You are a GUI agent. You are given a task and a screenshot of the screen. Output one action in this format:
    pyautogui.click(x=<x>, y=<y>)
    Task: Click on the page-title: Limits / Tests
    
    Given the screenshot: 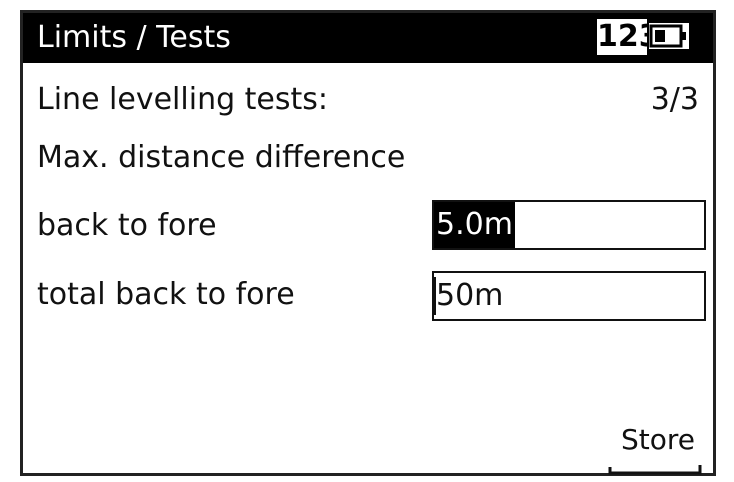 What is the action you would take?
    pyautogui.click(x=134, y=37)
    